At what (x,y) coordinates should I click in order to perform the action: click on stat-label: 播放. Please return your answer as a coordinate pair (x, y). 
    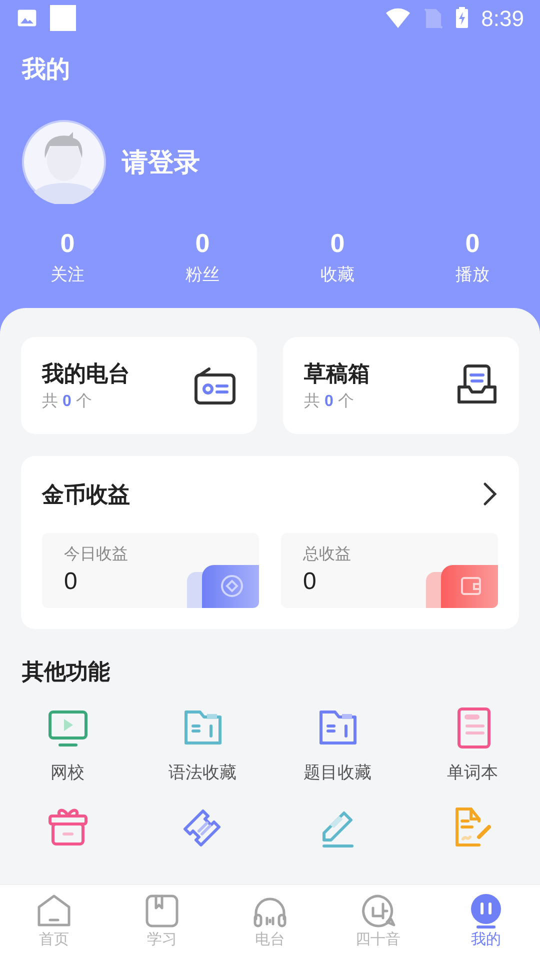
    Looking at the image, I should click on (473, 275).